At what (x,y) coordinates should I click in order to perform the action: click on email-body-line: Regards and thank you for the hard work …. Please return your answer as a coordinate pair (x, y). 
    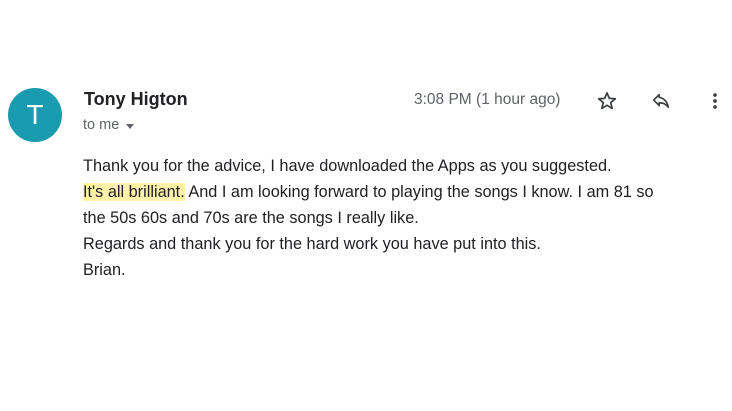
    Looking at the image, I should click on (312, 244).